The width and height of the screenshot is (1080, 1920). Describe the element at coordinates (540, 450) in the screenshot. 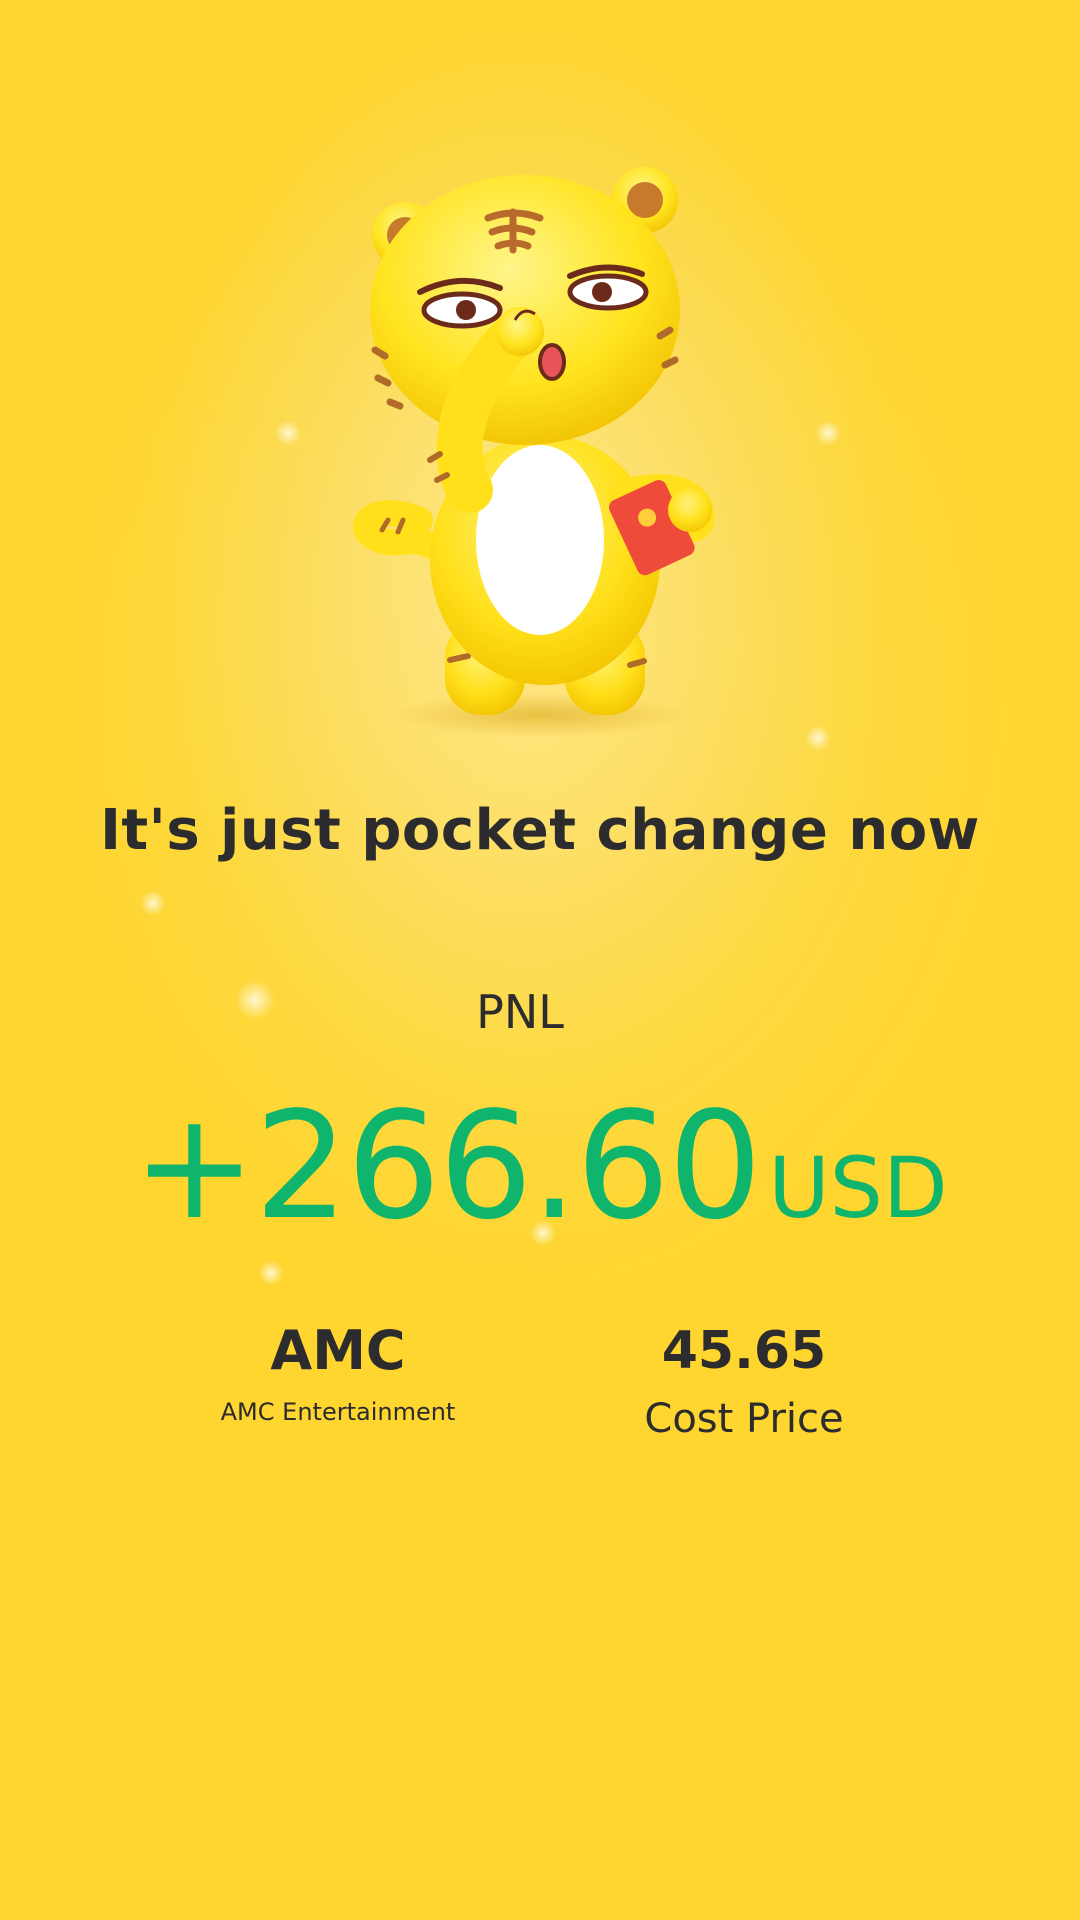

I see `tiger-mascot-icon` at that location.